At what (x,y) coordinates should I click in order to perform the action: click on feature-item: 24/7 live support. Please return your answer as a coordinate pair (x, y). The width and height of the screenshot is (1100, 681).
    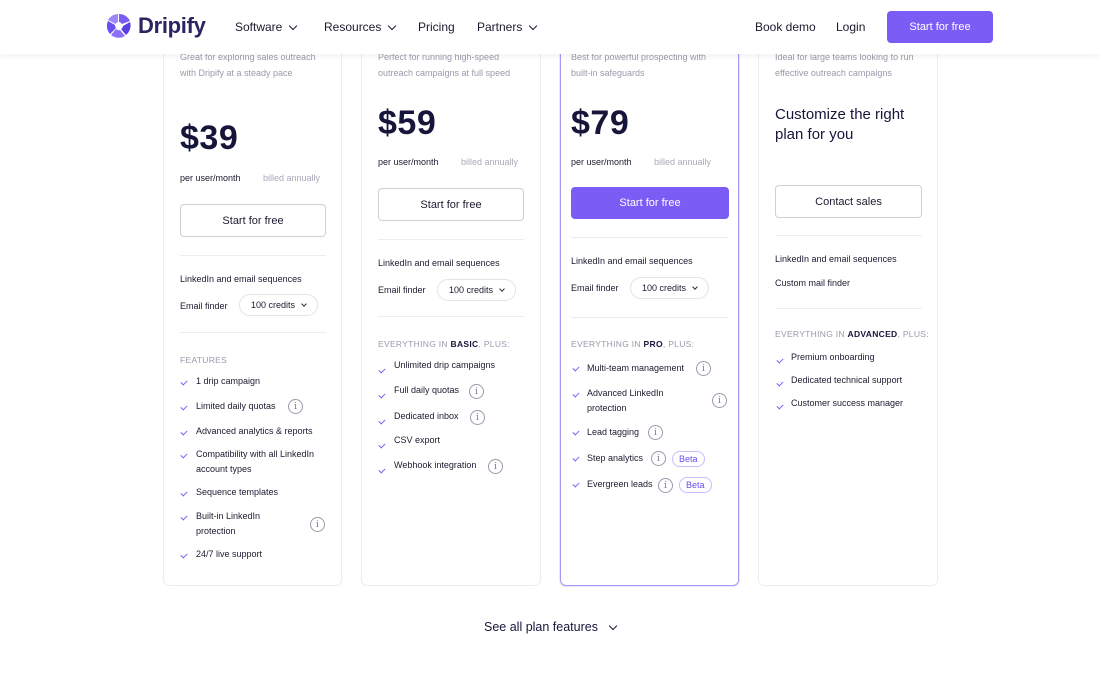
    Looking at the image, I should click on (229, 554).